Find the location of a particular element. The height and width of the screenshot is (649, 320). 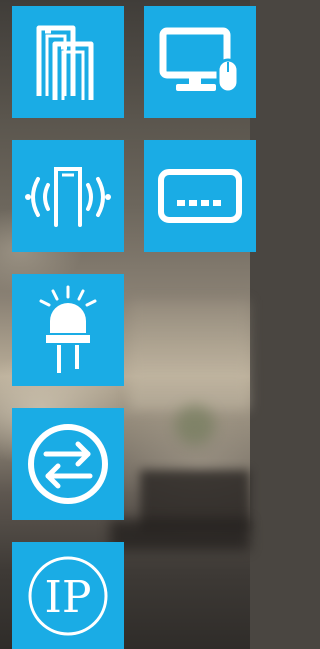

background-wall is located at coordinates (190, 355).